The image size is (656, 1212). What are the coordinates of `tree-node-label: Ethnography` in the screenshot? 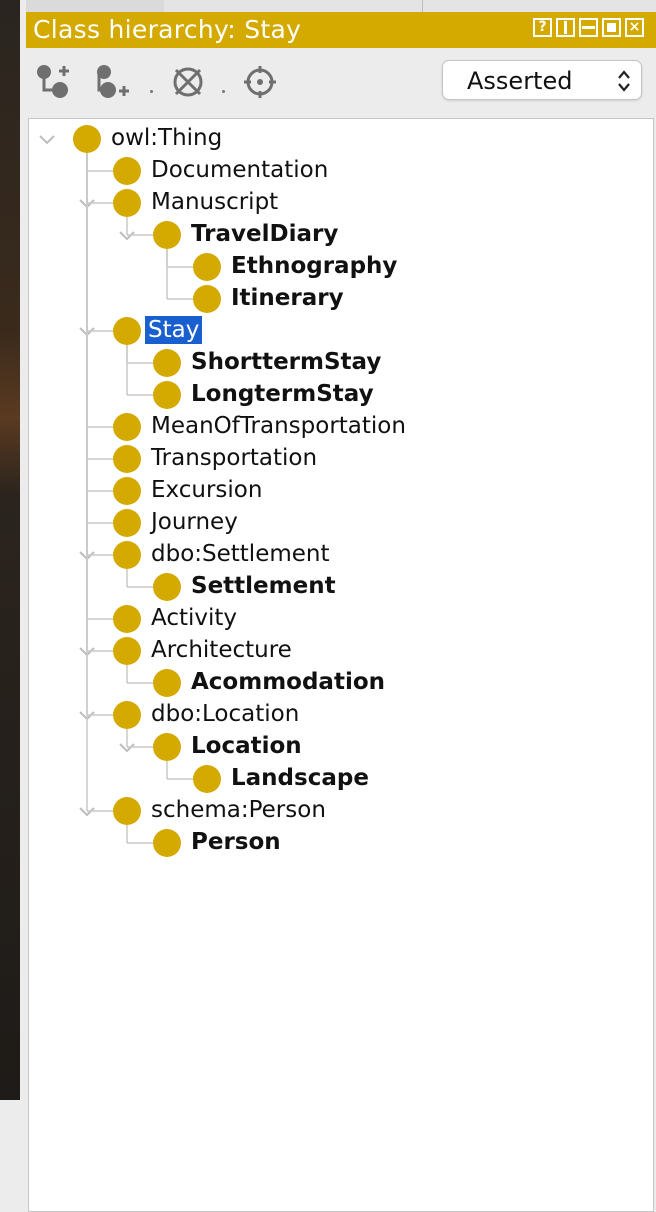 It's located at (314, 266).